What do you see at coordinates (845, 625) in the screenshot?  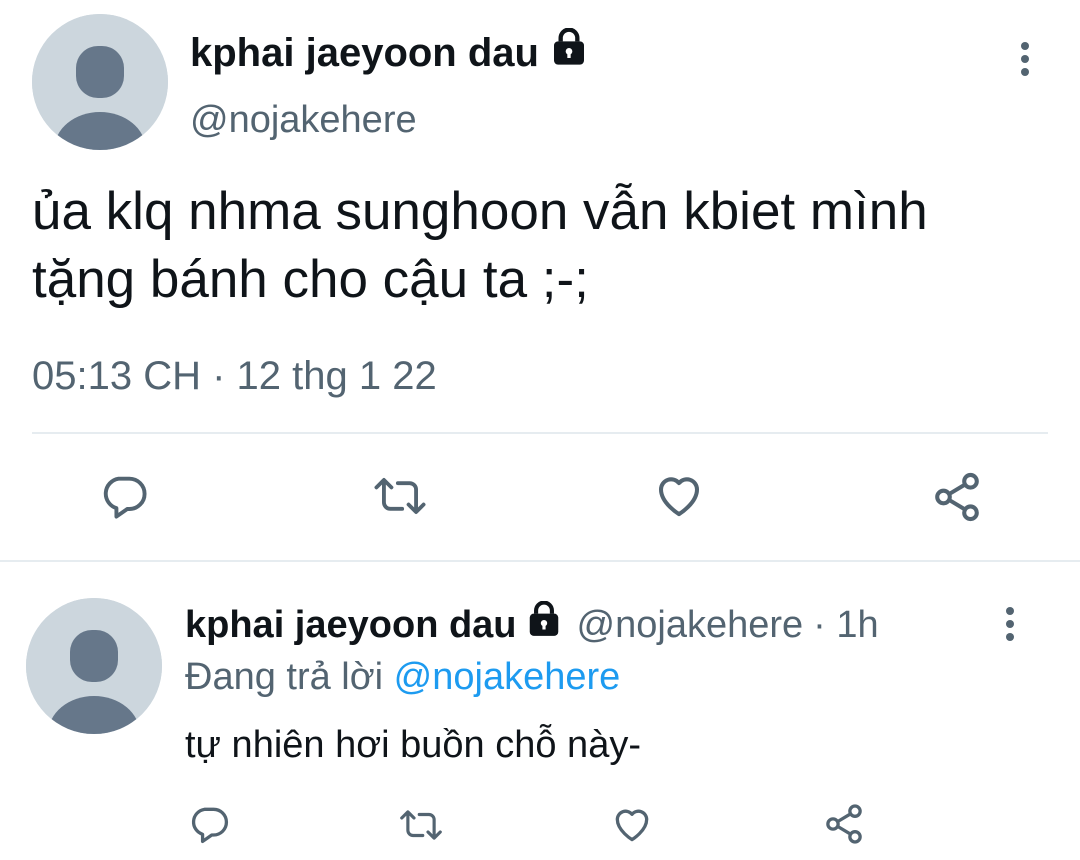 I see `time-ago: · 1h` at bounding box center [845, 625].